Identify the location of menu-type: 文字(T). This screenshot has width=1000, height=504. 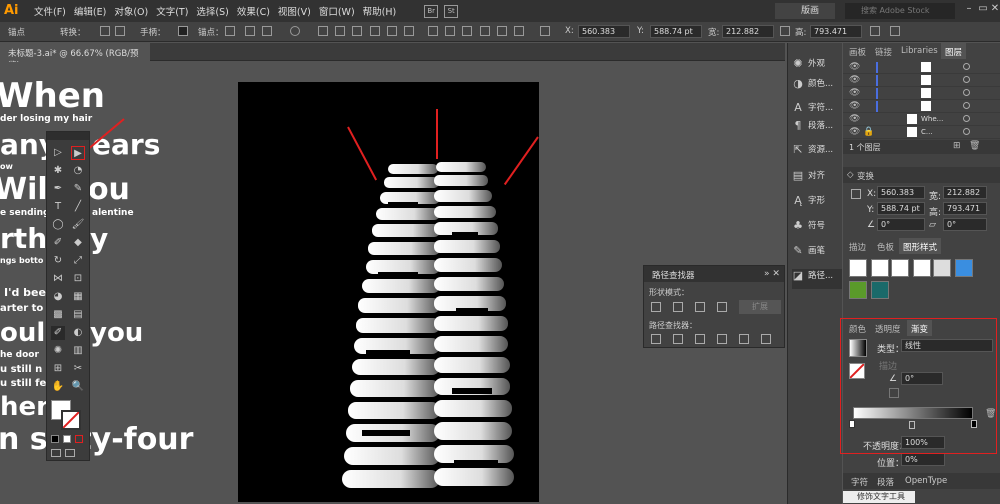
(172, 11).